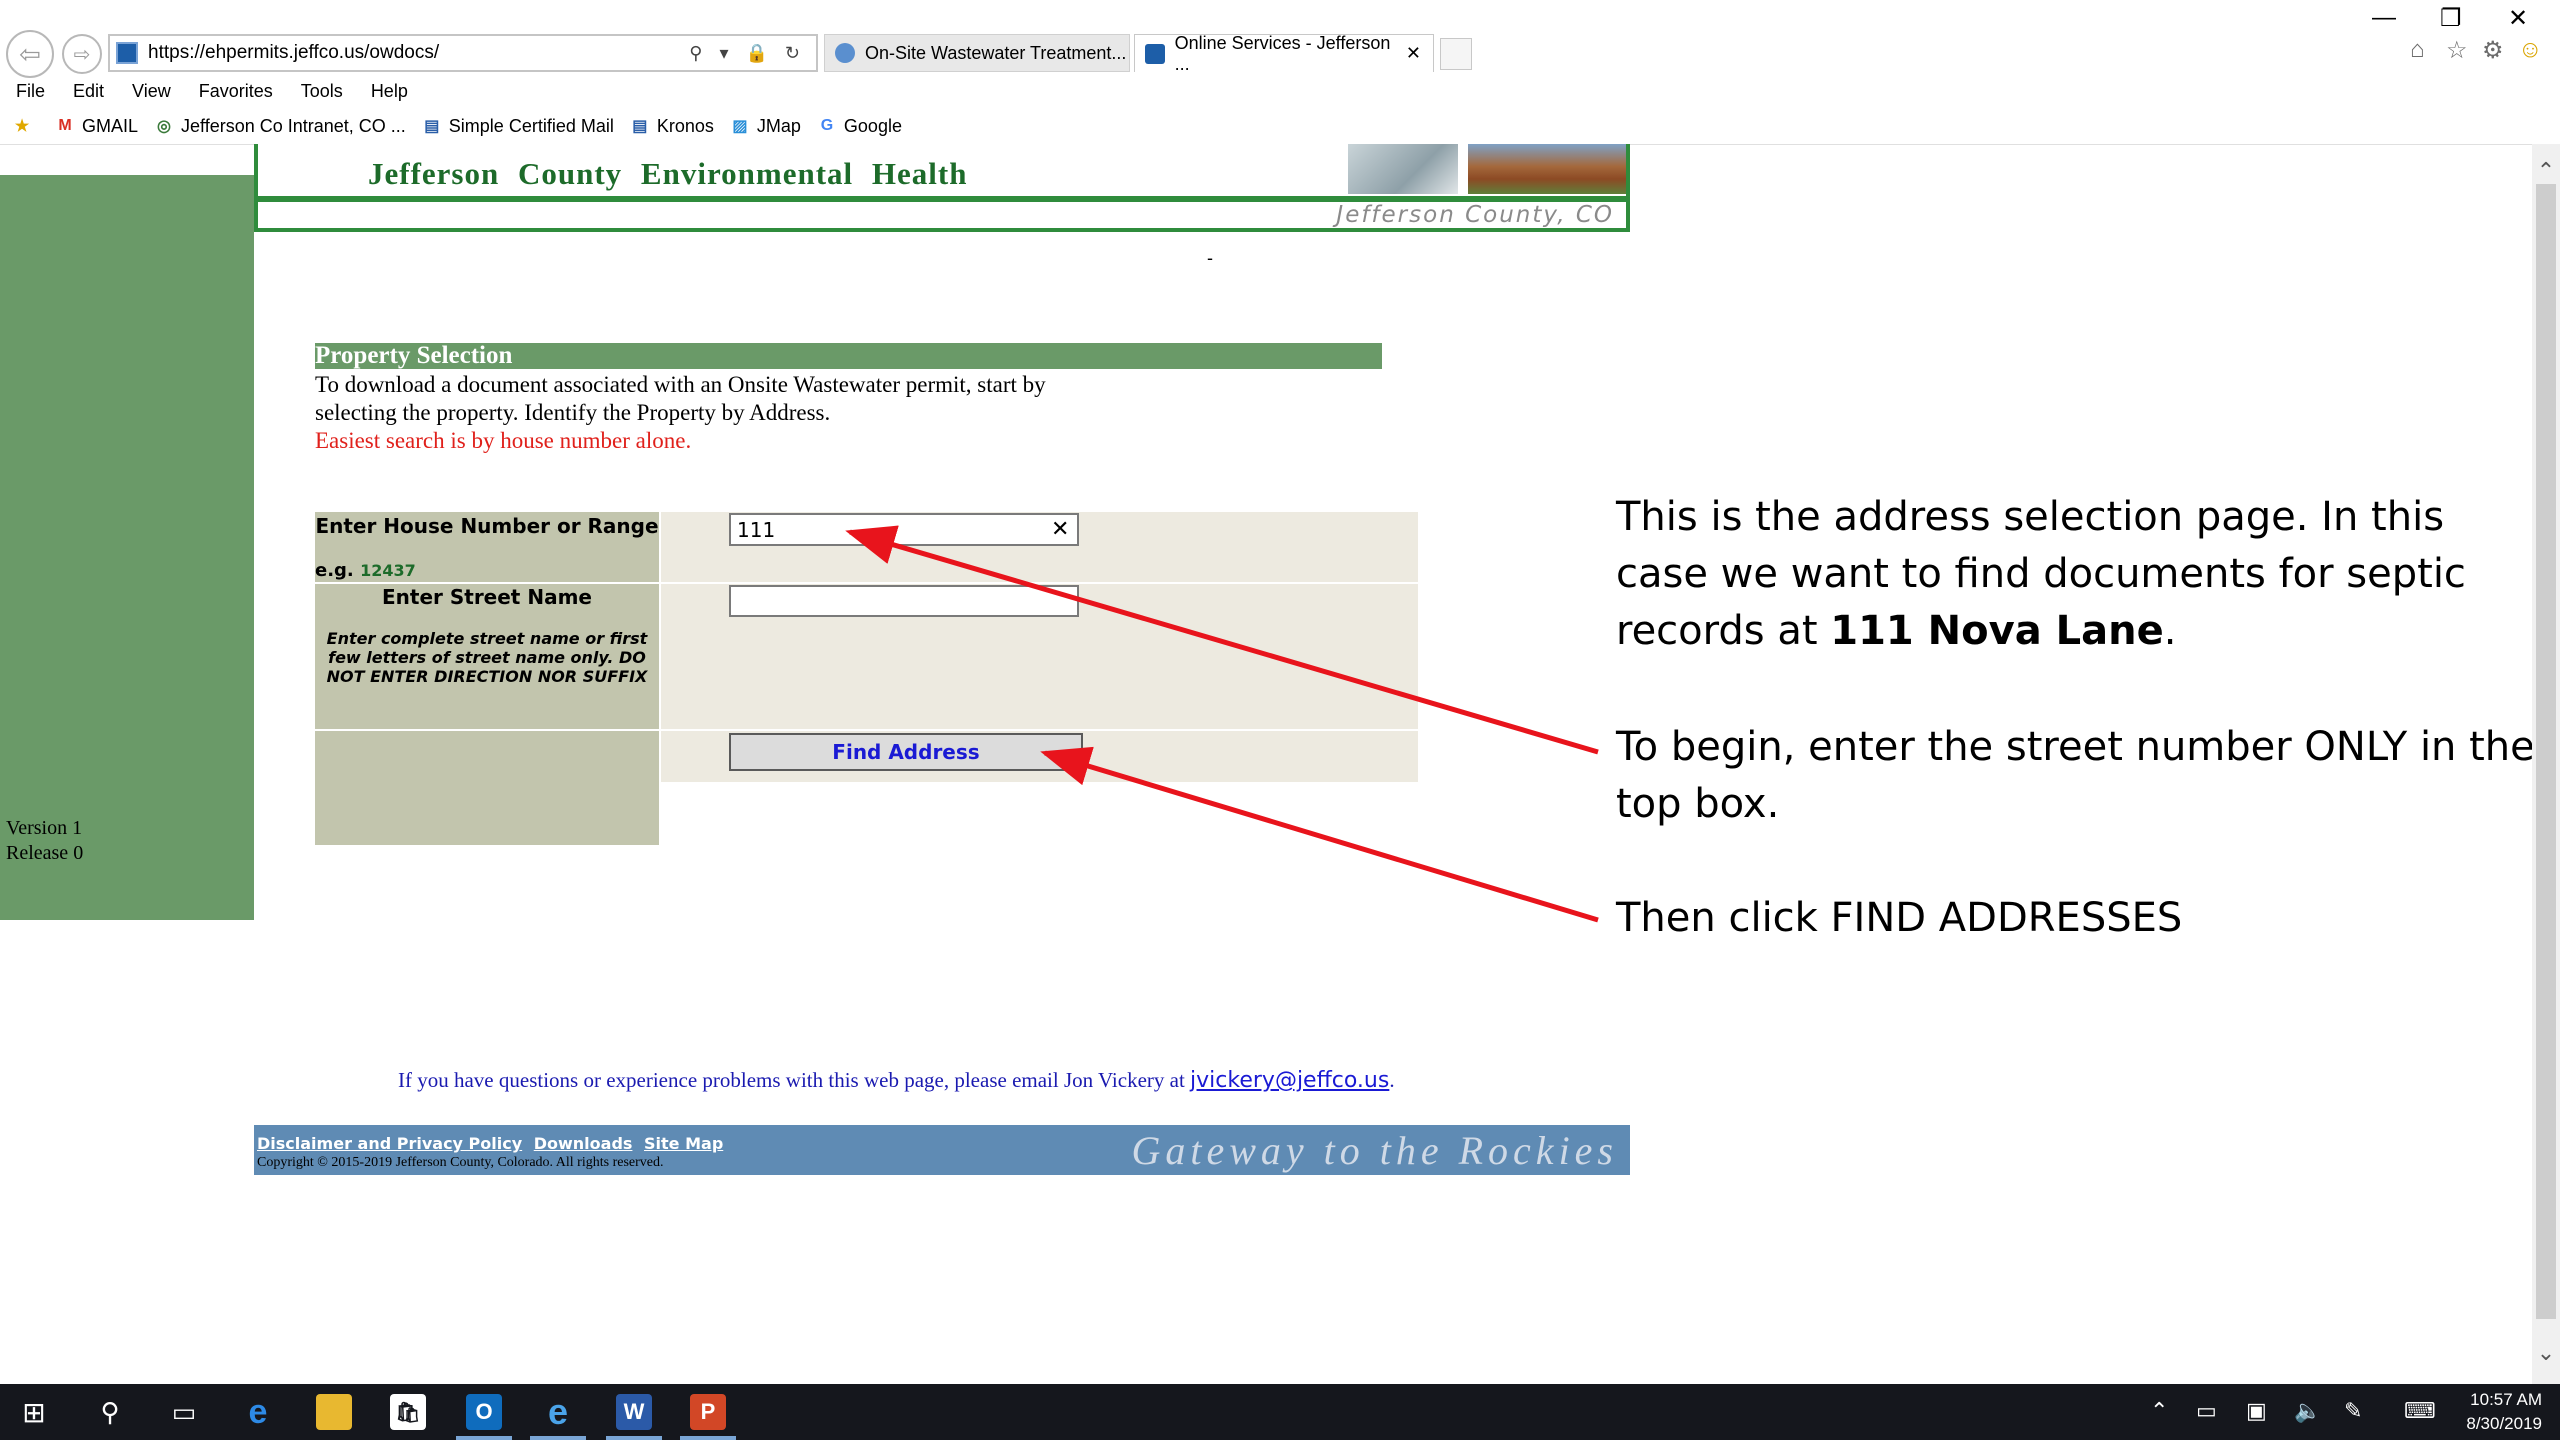  What do you see at coordinates (2504, 1412) in the screenshot?
I see `system-clock: 10:57 AM 8/30/2019` at bounding box center [2504, 1412].